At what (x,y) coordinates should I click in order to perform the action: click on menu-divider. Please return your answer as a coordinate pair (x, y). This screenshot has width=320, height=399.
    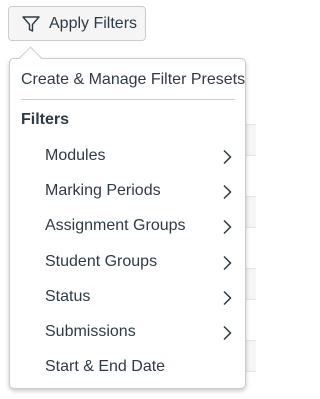
    Looking at the image, I should click on (128, 99).